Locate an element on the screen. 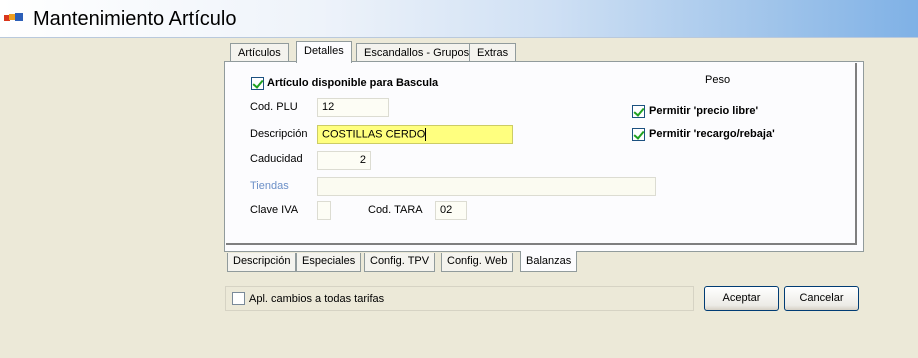 Image resolution: width=918 pixels, height=358 pixels. recargo-rebaja-label: Permitir 'recargo/rebaja' is located at coordinates (712, 134).